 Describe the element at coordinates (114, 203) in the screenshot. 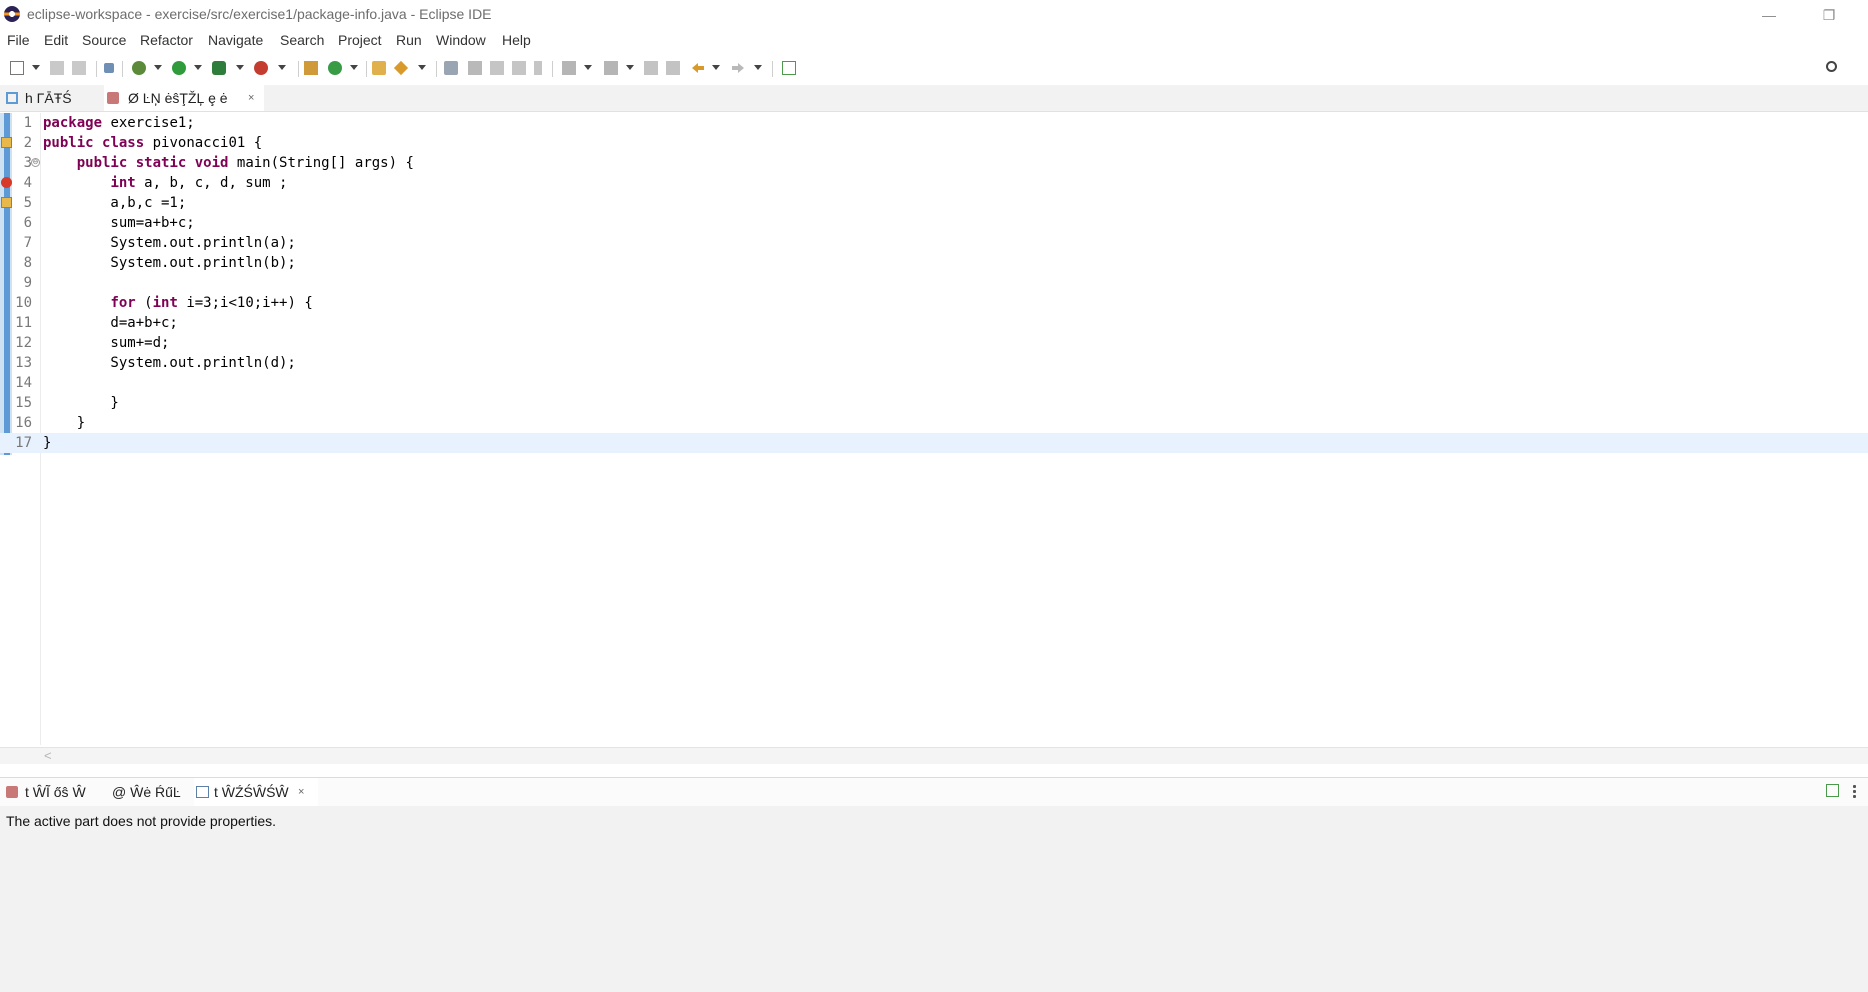

I see `code-text: a,b,c =1;` at that location.